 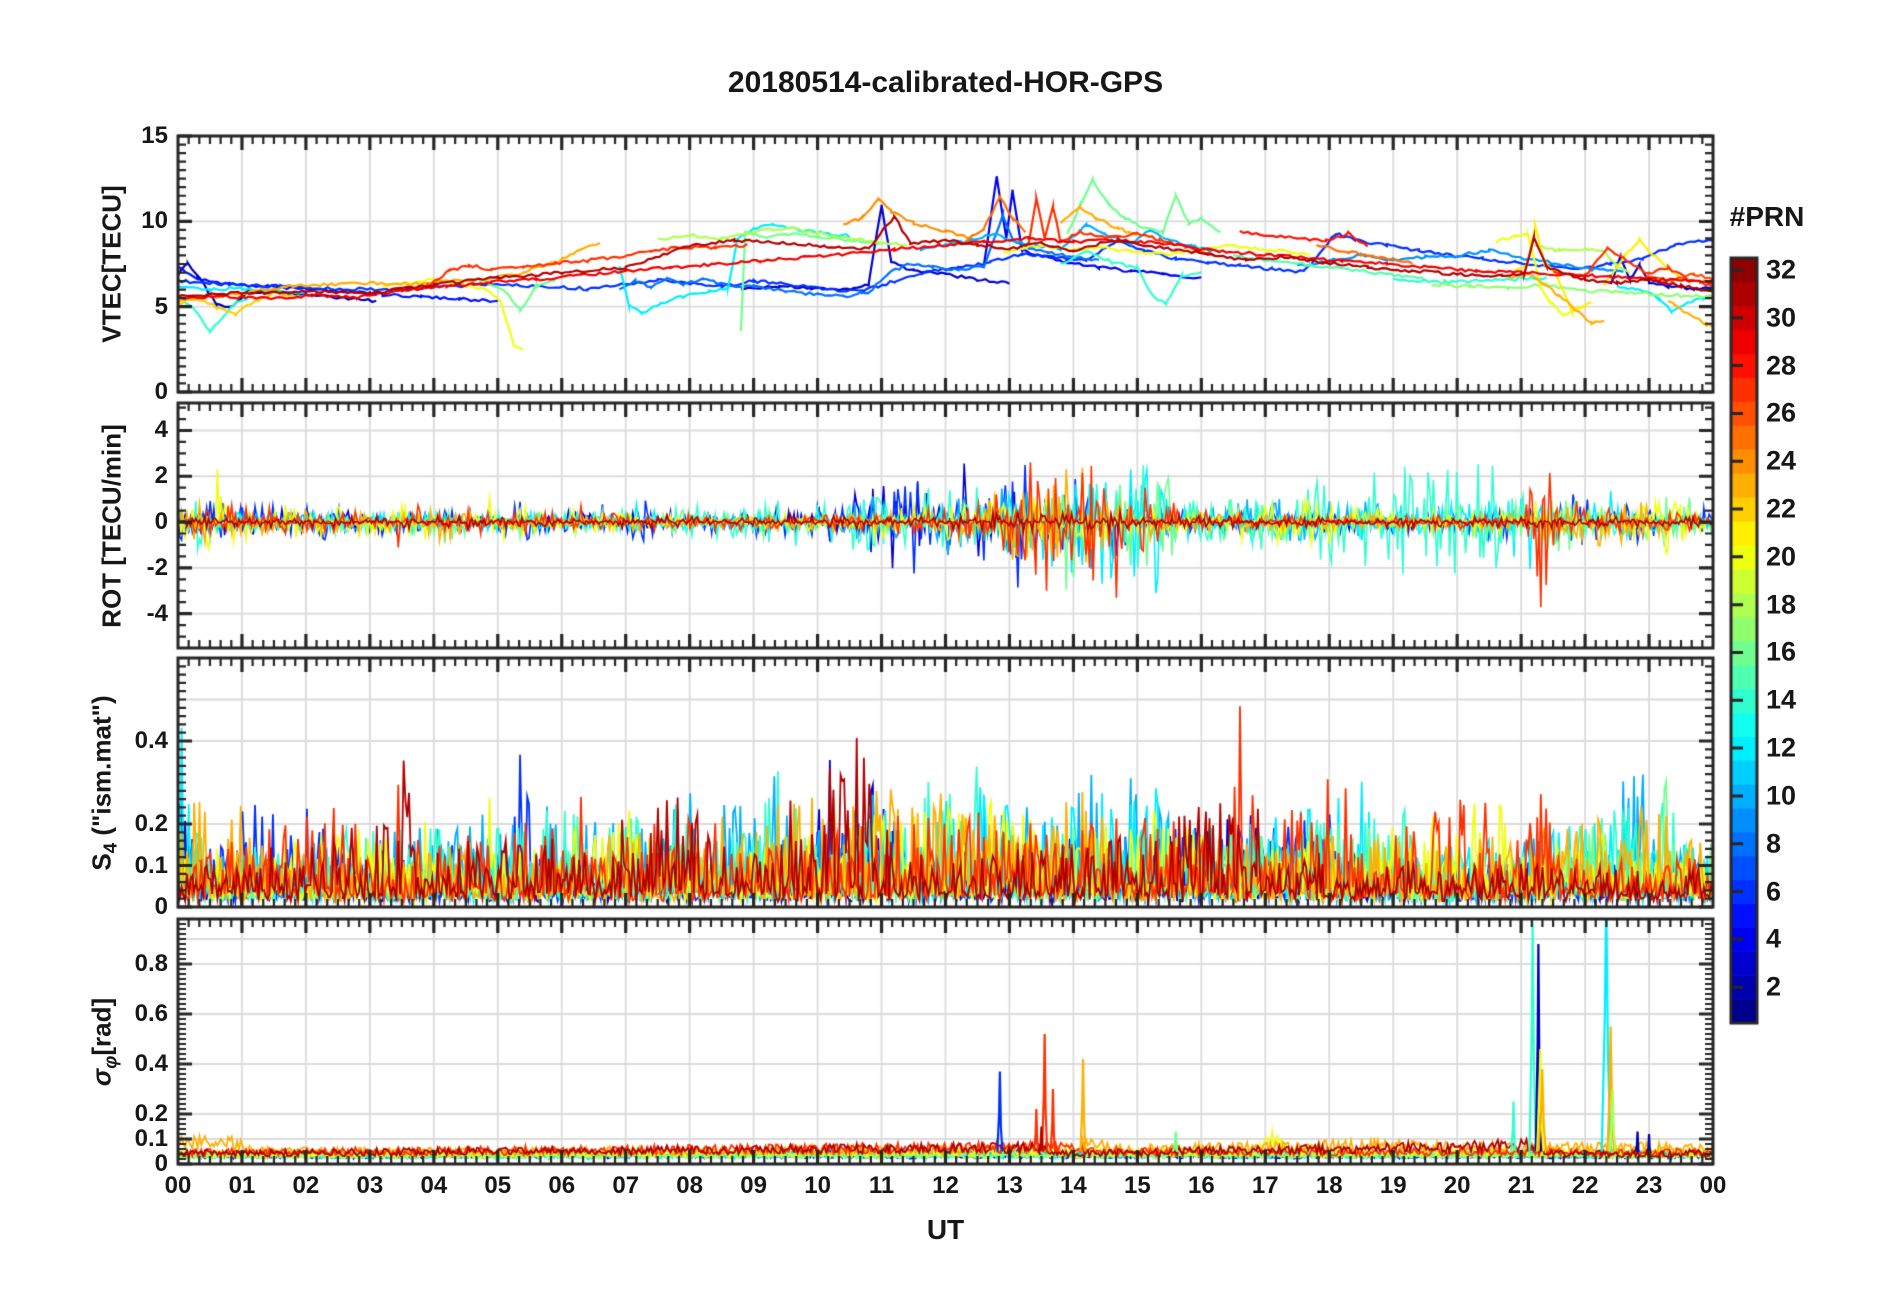 What do you see at coordinates (157, 613) in the screenshot?
I see `y-tick-label: -4` at bounding box center [157, 613].